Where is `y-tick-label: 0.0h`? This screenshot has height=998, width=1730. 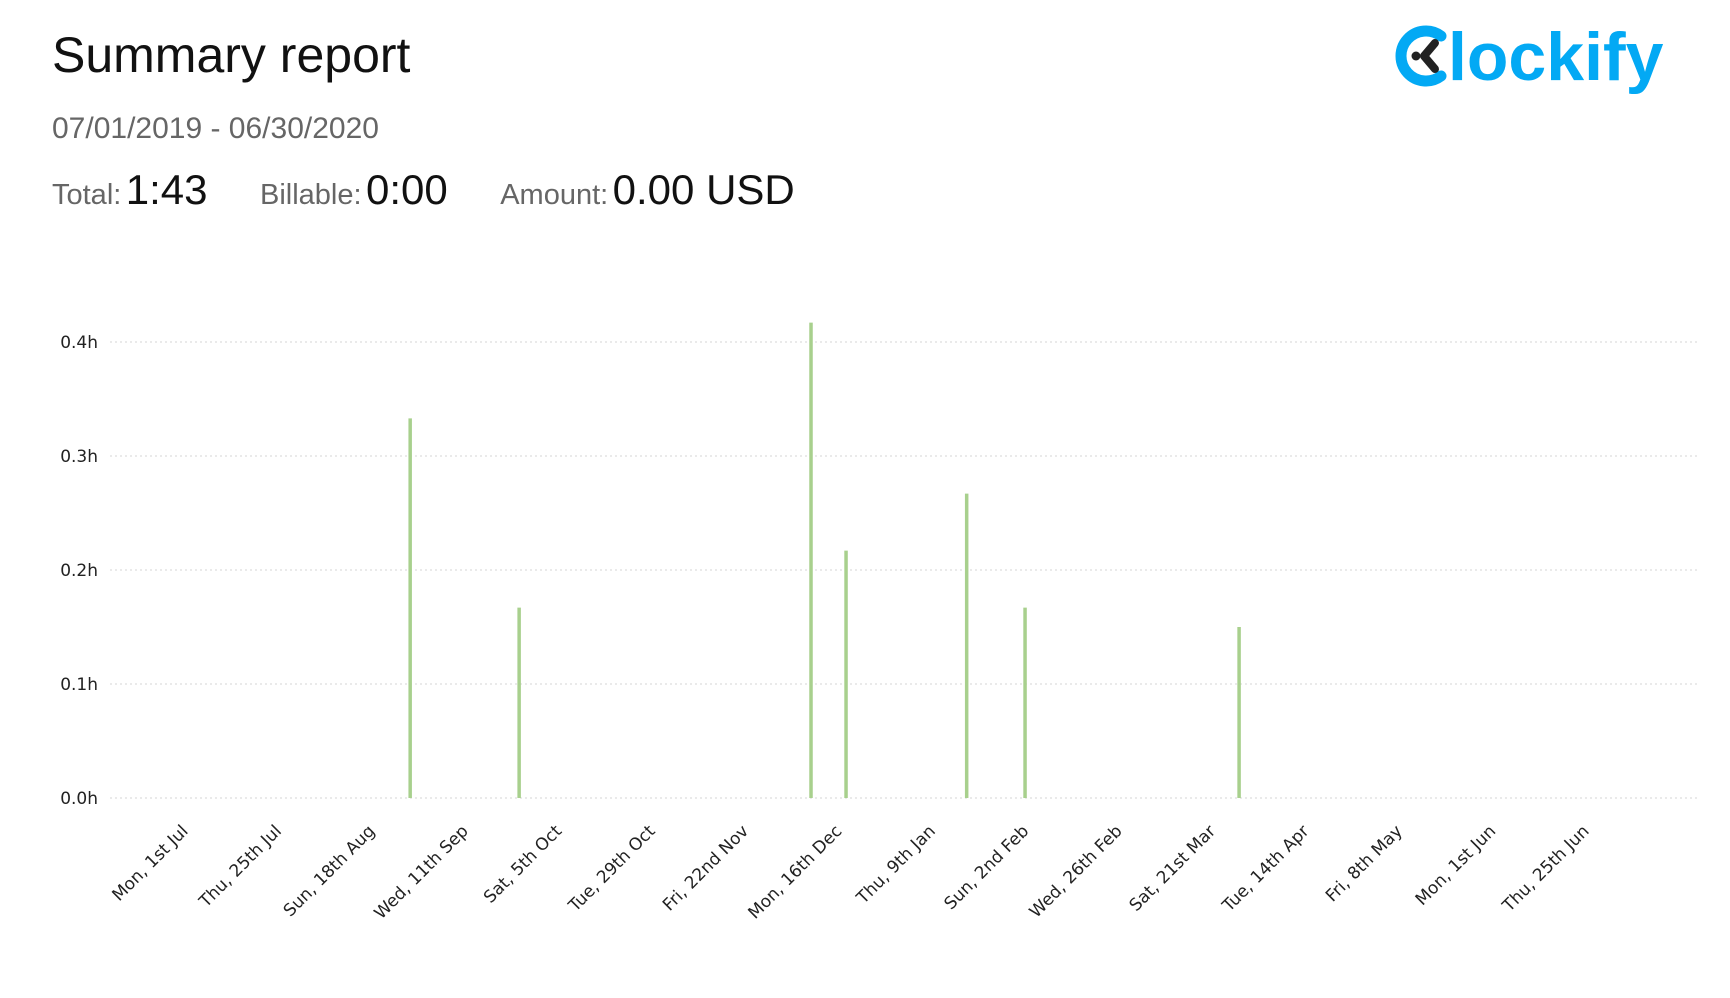 y-tick-label: 0.0h is located at coordinates (79, 799).